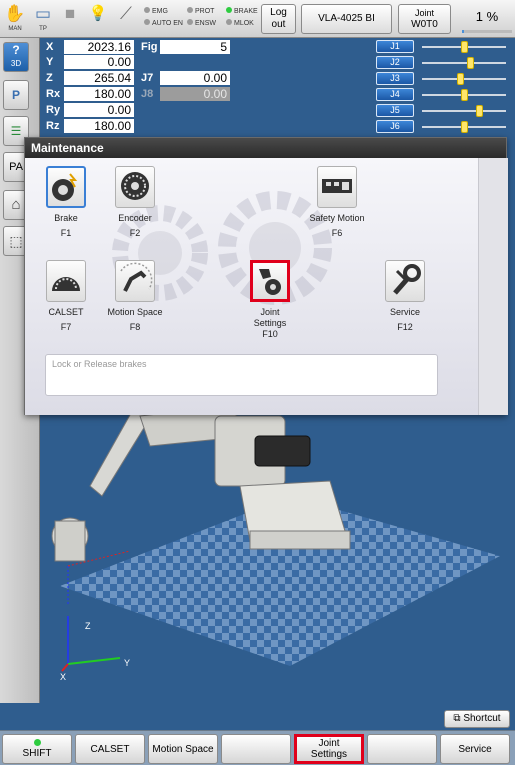 The image size is (515, 765). Describe the element at coordinates (98, 19) in the screenshot. I see `lightbulb-icon: 💡` at that location.